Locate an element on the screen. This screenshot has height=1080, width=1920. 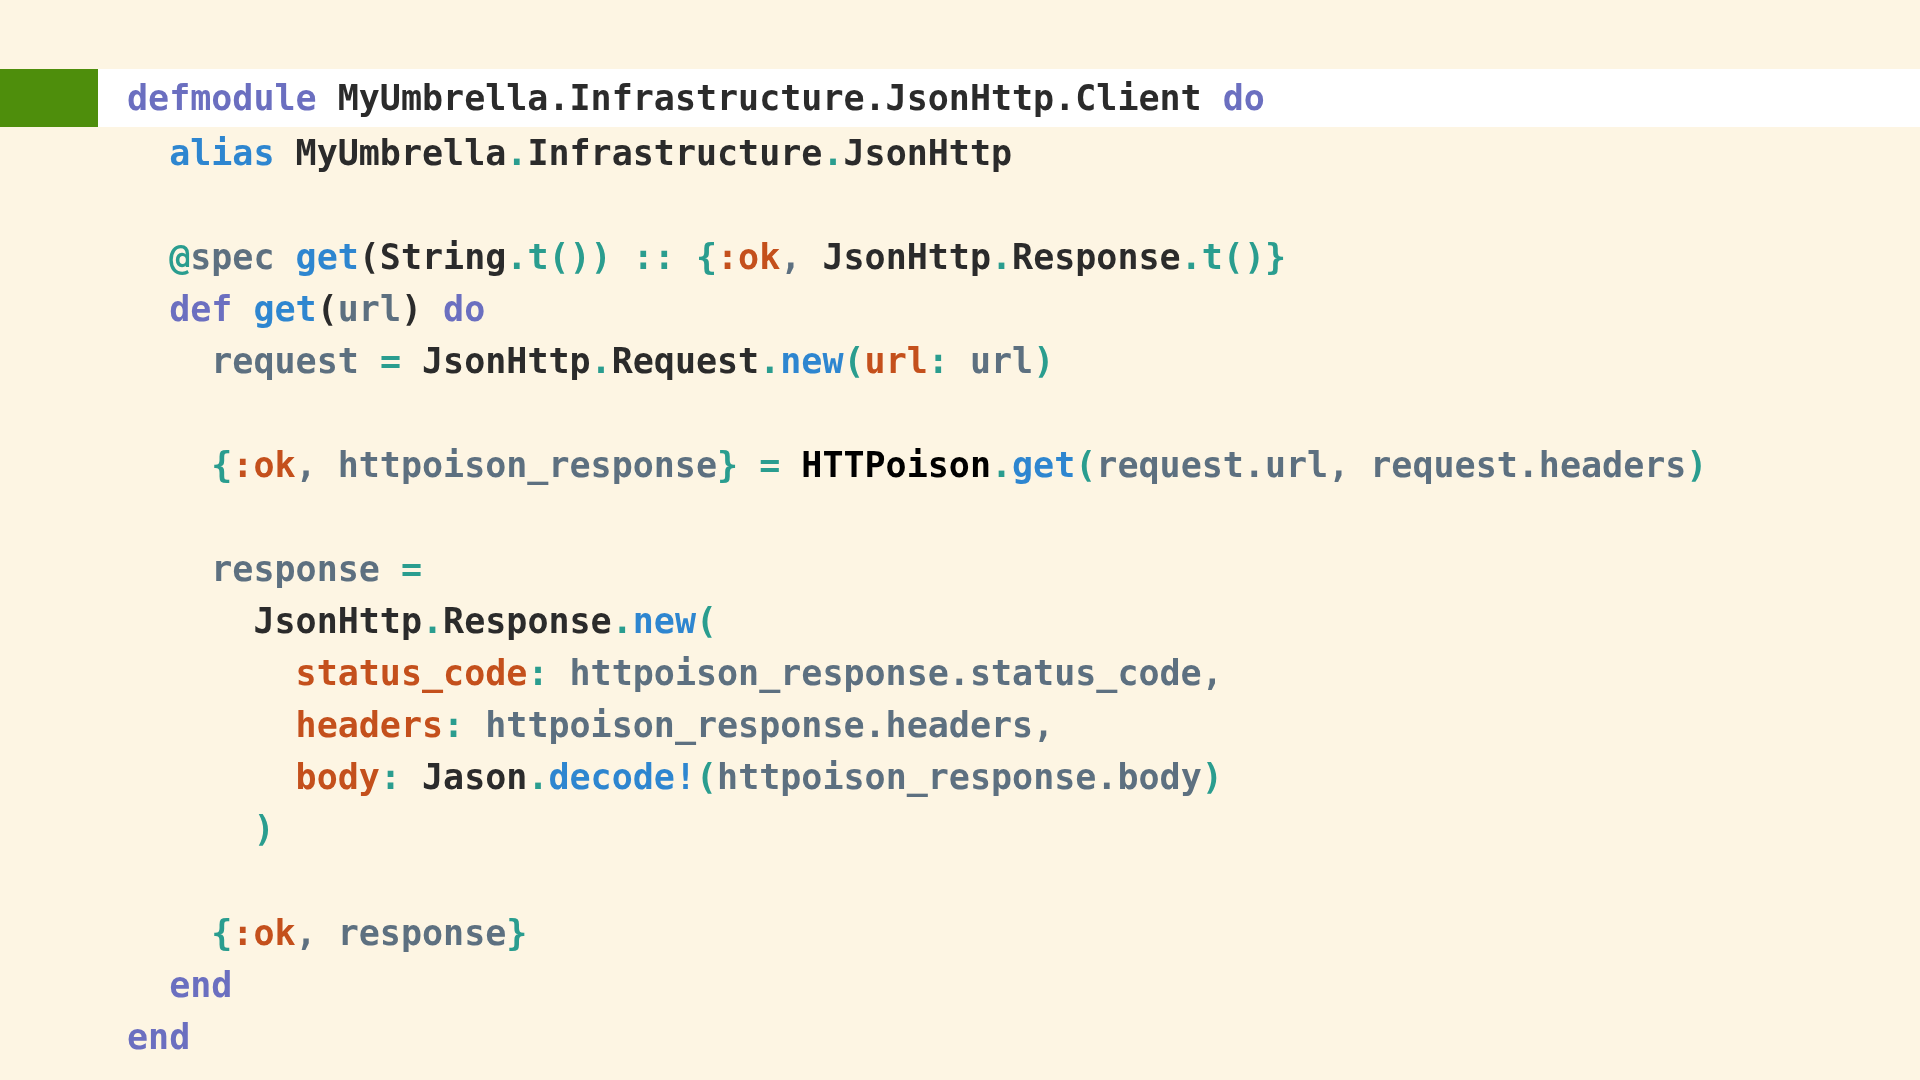
code-line: headers: httpoison_response.headers, is located at coordinates (674, 725).